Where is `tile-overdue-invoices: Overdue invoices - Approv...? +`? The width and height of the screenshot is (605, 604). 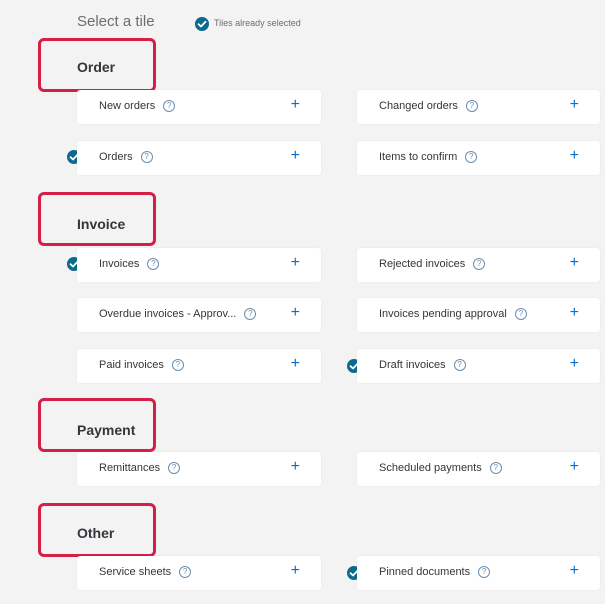 tile-overdue-invoices: Overdue invoices - Approv...? + is located at coordinates (199, 315).